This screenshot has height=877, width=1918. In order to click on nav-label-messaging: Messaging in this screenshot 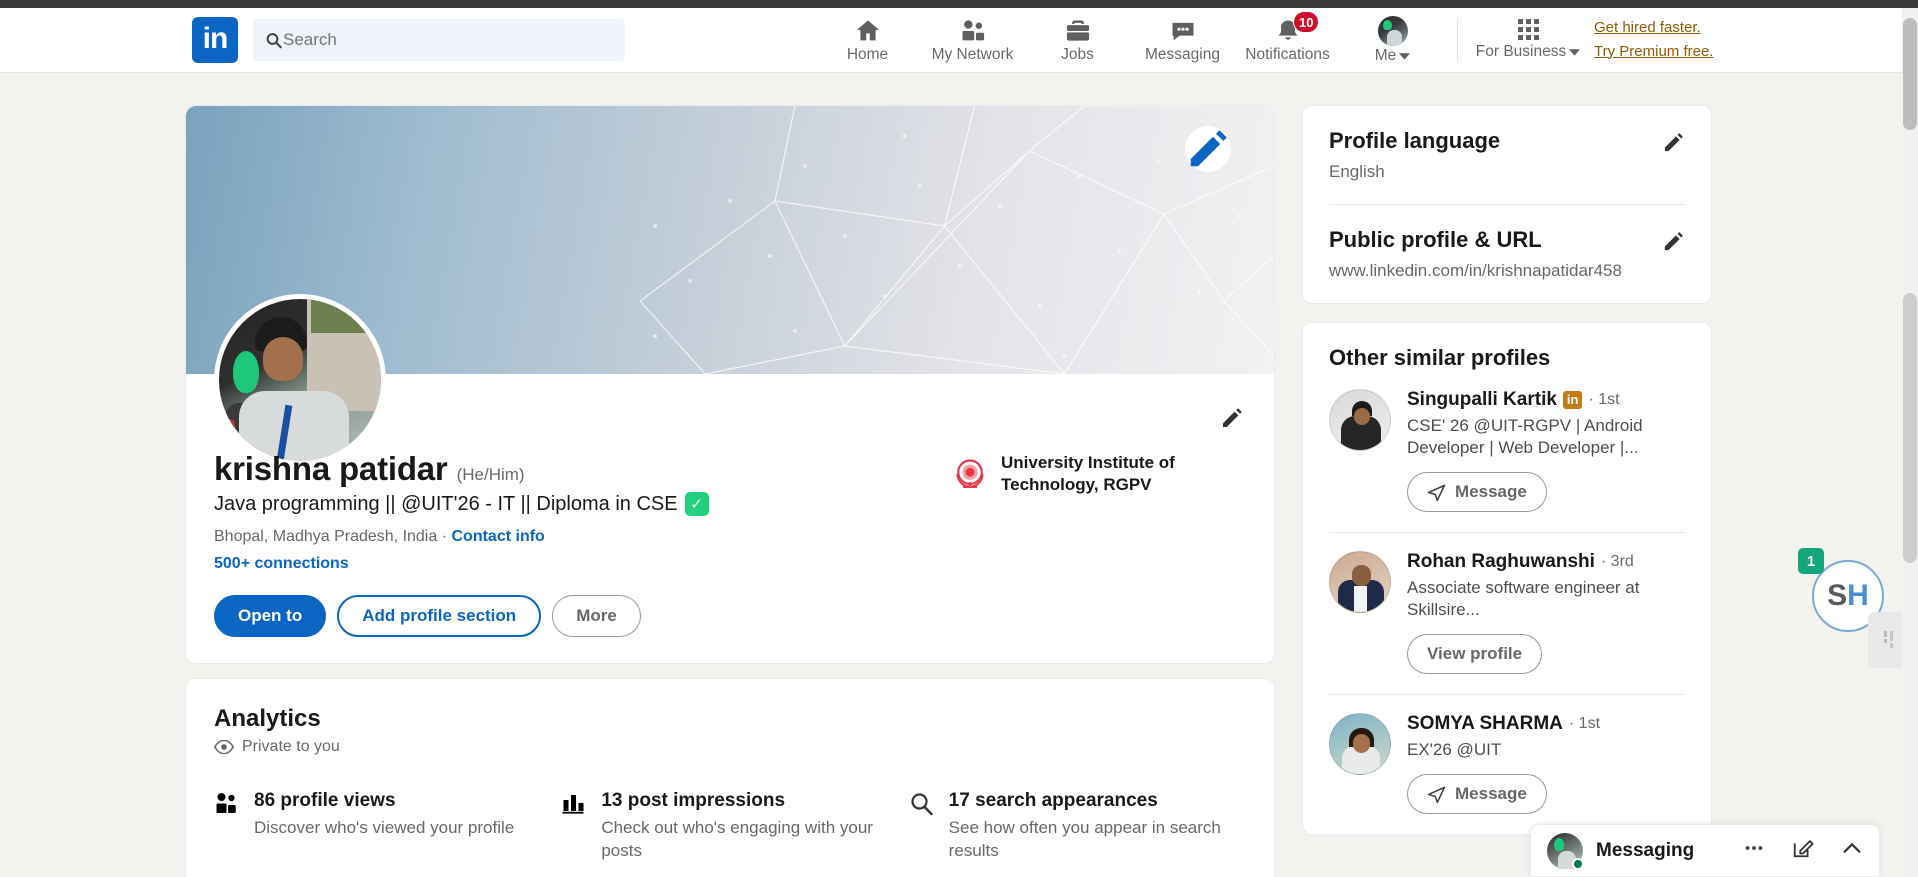, I will do `click(1182, 55)`.